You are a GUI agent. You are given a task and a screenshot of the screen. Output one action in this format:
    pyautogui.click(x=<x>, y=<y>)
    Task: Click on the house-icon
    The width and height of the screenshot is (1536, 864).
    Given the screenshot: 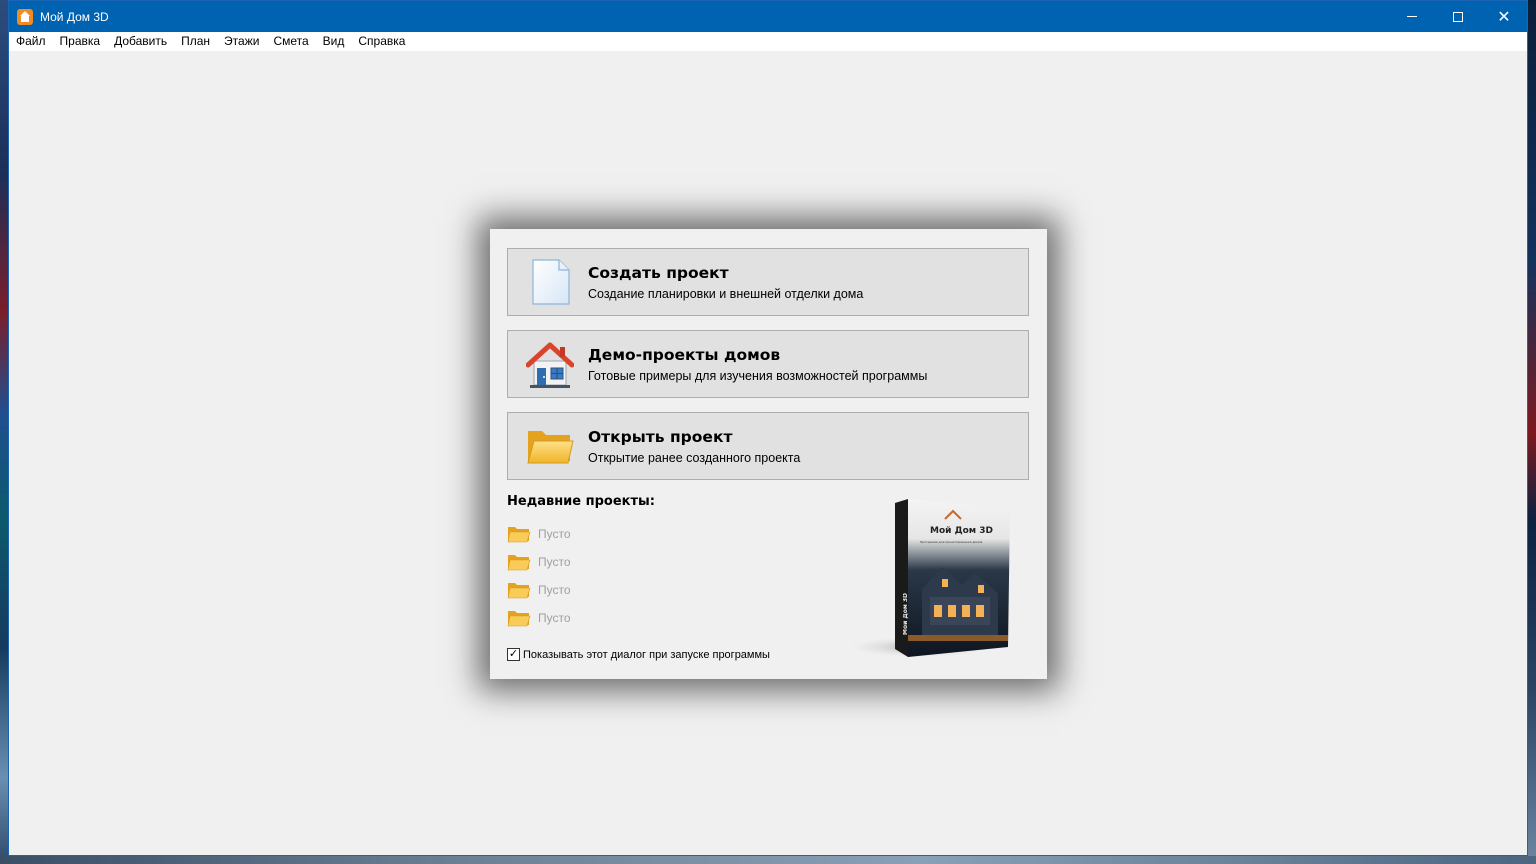 What is the action you would take?
    pyautogui.click(x=548, y=364)
    